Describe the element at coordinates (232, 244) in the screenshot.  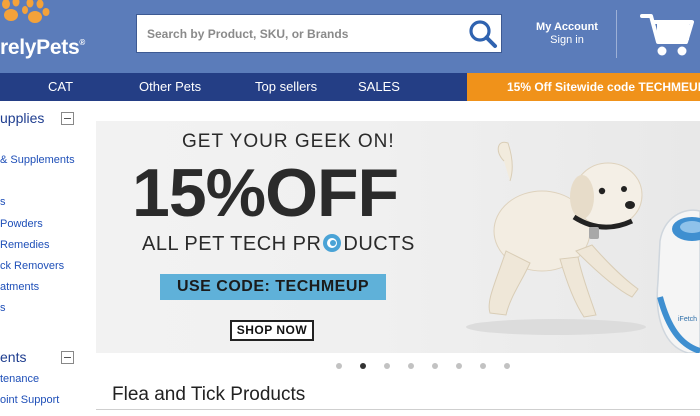
I see `banner-subtitle-part: ALL PET TECH PR` at that location.